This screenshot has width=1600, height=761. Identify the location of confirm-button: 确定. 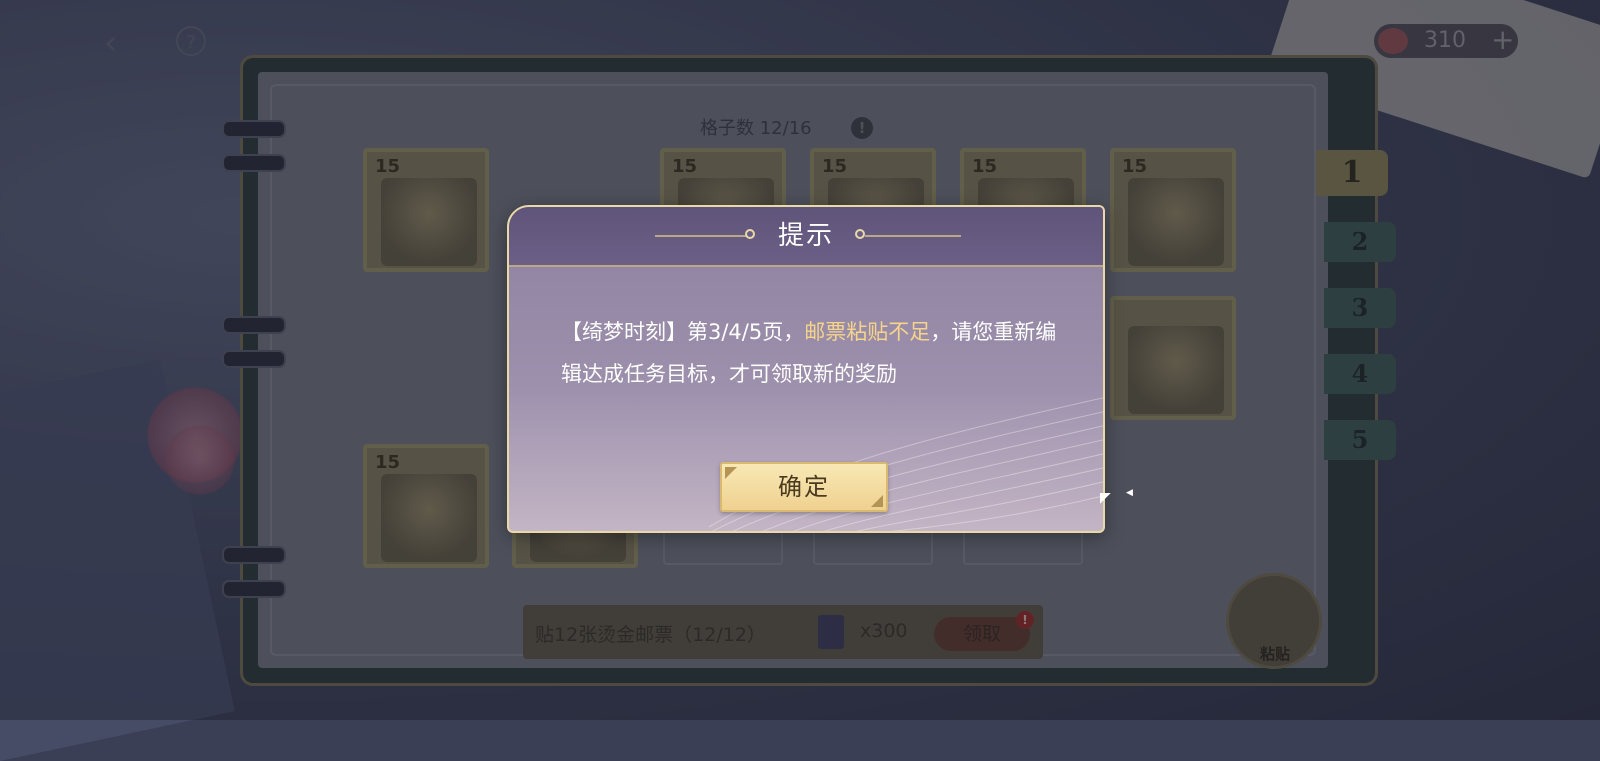
(804, 487).